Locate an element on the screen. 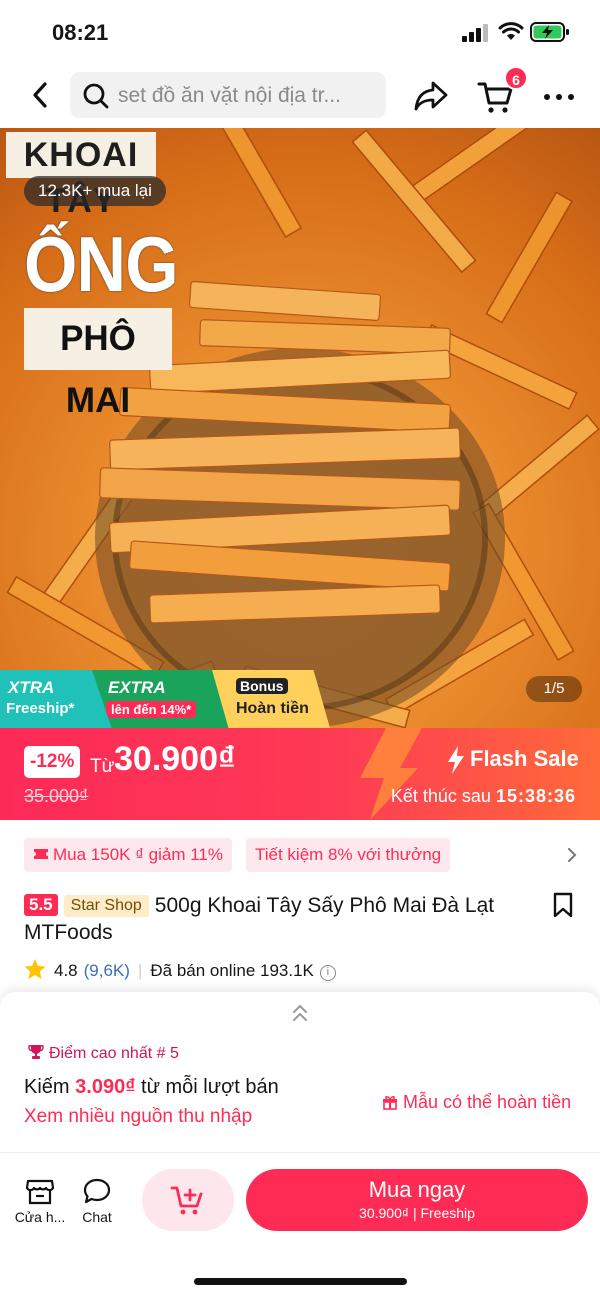 Image resolution: width=600 pixels, height=1299 pixels. star-icon is located at coordinates (35, 969).